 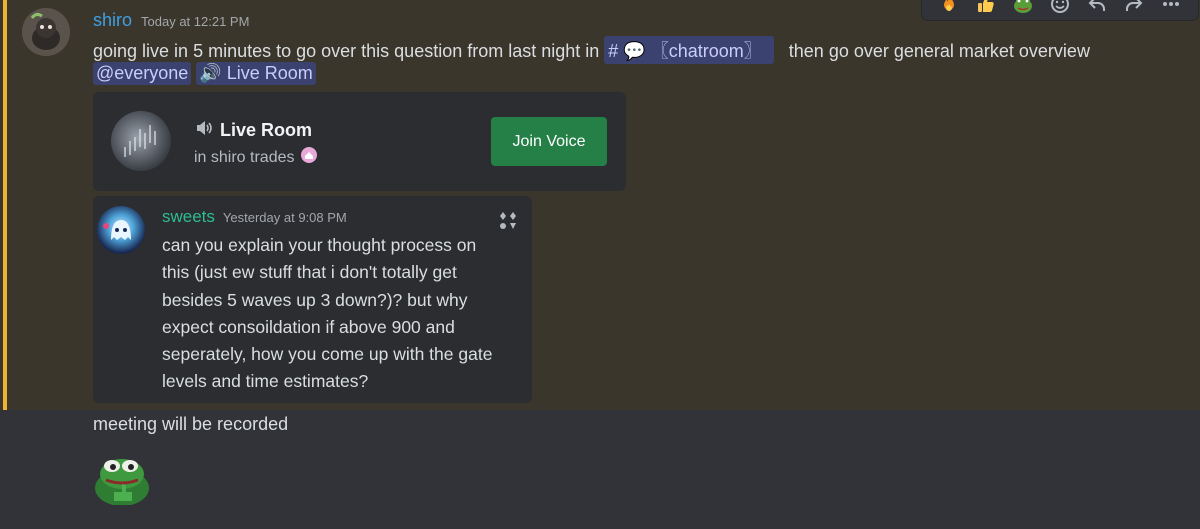 I want to click on message-text-part2: then go over general market overview, so click(x=939, y=51).